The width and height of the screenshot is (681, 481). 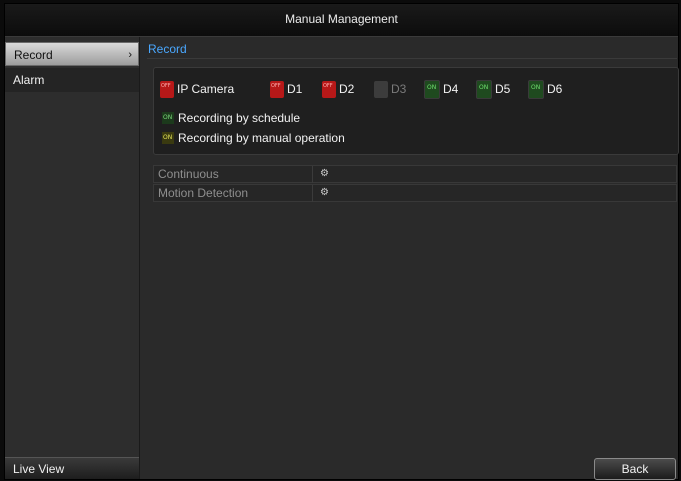 What do you see at coordinates (168, 50) in the screenshot?
I see `tab-record: Record` at bounding box center [168, 50].